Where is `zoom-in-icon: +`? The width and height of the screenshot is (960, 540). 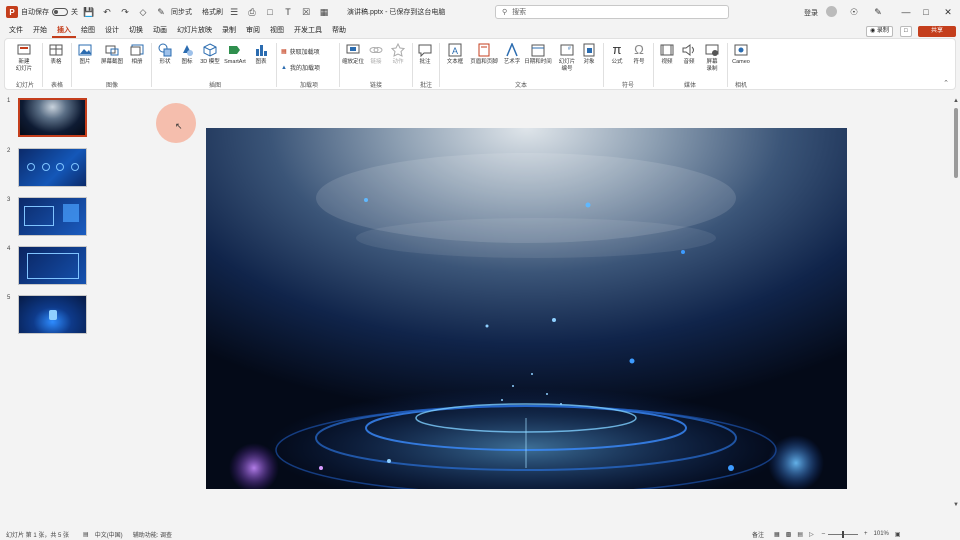
zoom-in-icon: + is located at coordinates (866, 534).